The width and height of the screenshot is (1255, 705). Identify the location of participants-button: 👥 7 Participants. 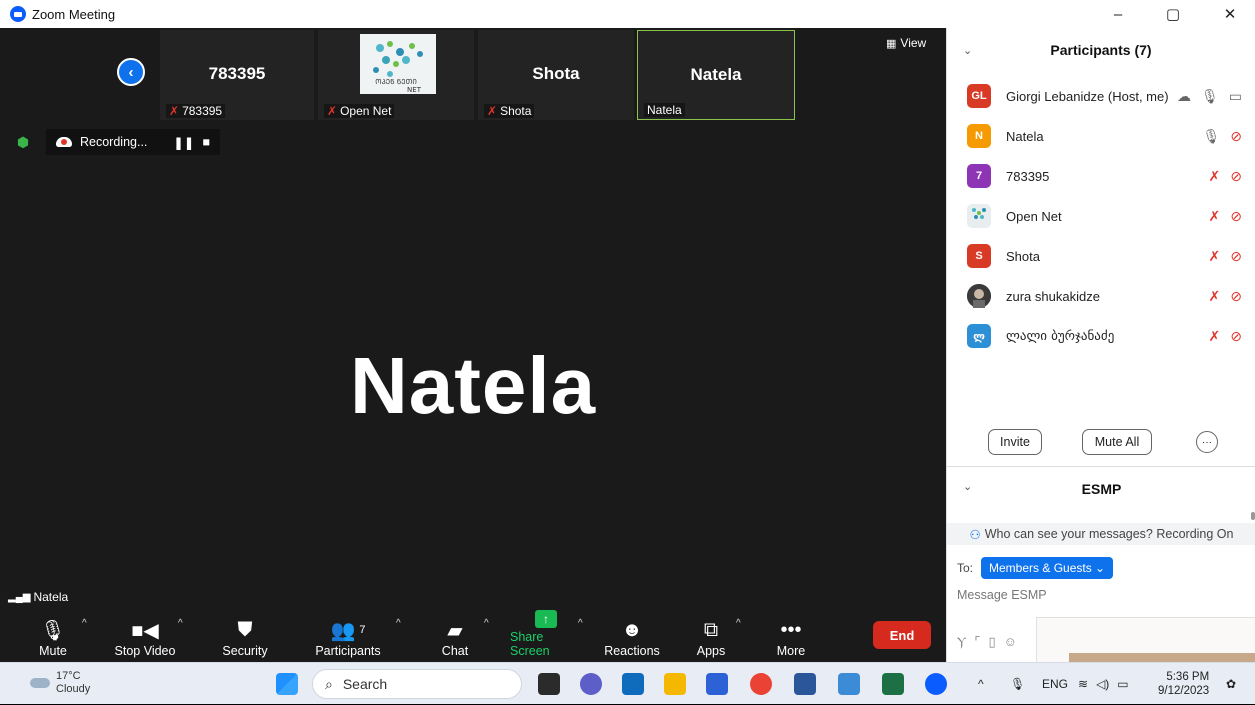
(348, 635).